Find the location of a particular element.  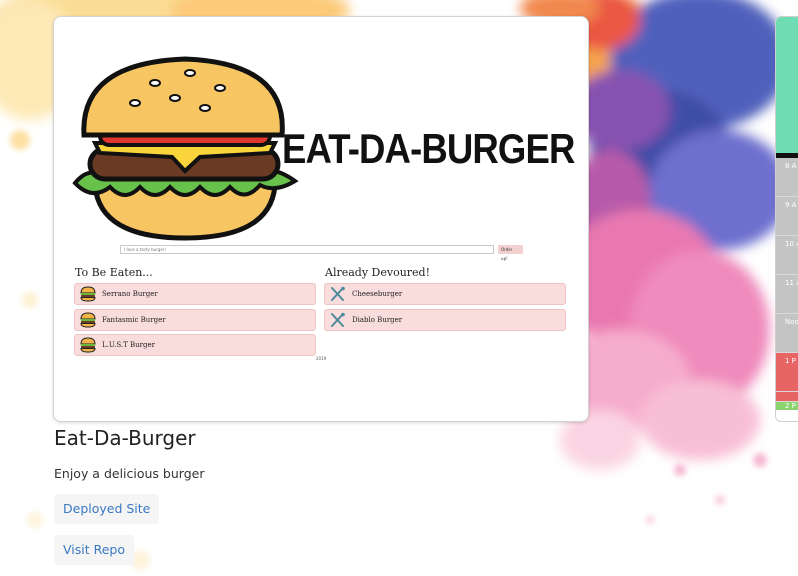

project-title: Eat-Da-Burger is located at coordinates (125, 438).